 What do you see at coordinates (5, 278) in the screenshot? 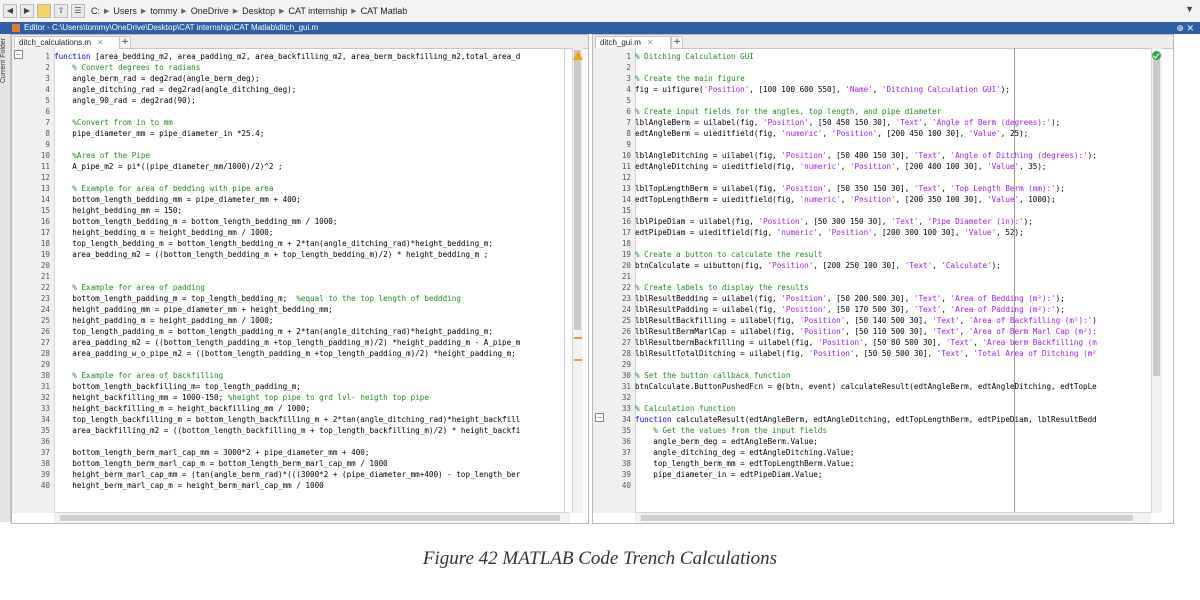
I see `current-folder-strip: Current Folder` at bounding box center [5, 278].